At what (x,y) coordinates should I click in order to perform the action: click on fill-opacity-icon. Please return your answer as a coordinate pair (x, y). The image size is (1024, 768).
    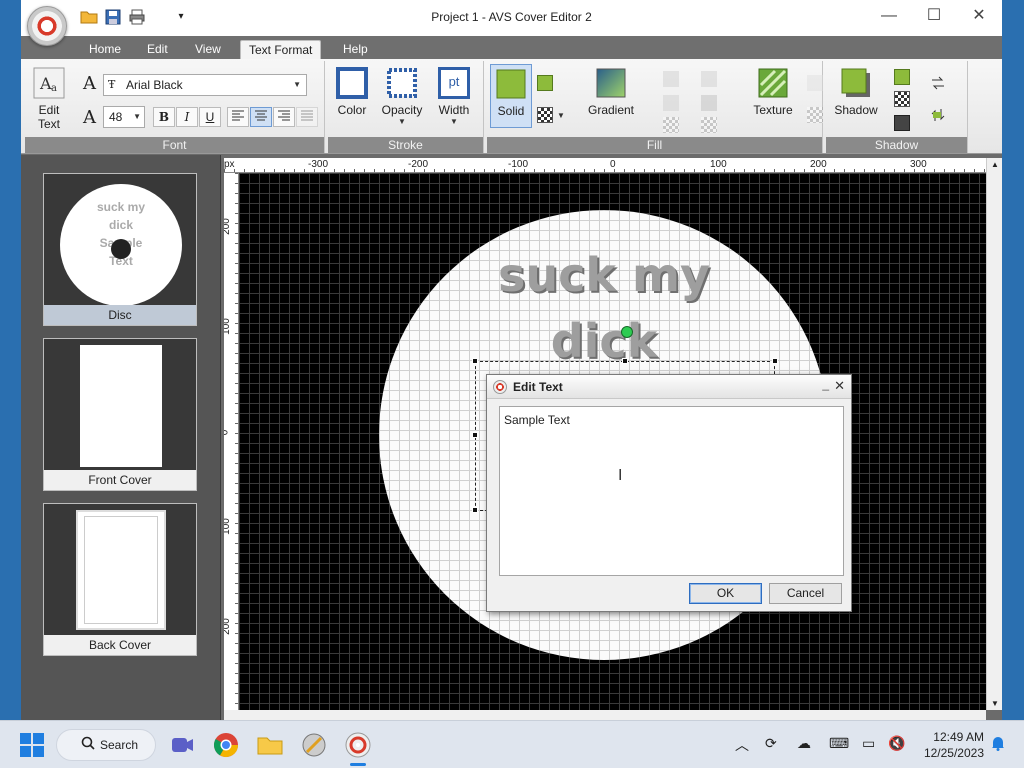
    Looking at the image, I should click on (545, 115).